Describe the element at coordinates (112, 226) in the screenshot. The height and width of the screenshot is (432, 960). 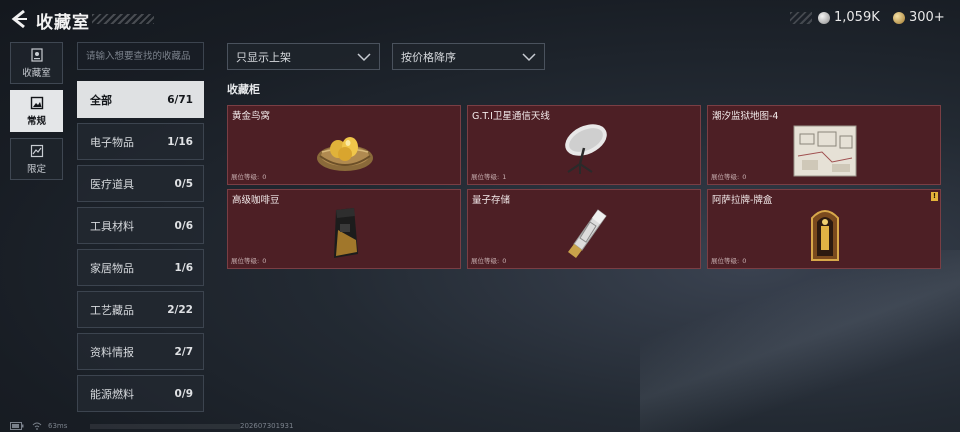
I see `category-label: 工具材料` at that location.